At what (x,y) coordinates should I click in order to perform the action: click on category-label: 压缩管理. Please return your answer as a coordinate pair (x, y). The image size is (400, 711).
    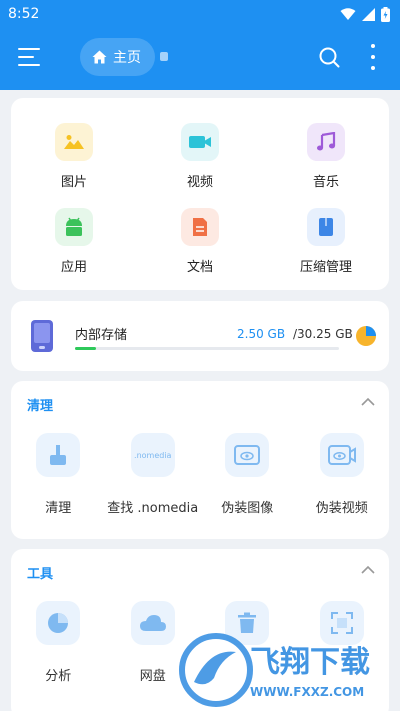
    Looking at the image, I should click on (325, 267).